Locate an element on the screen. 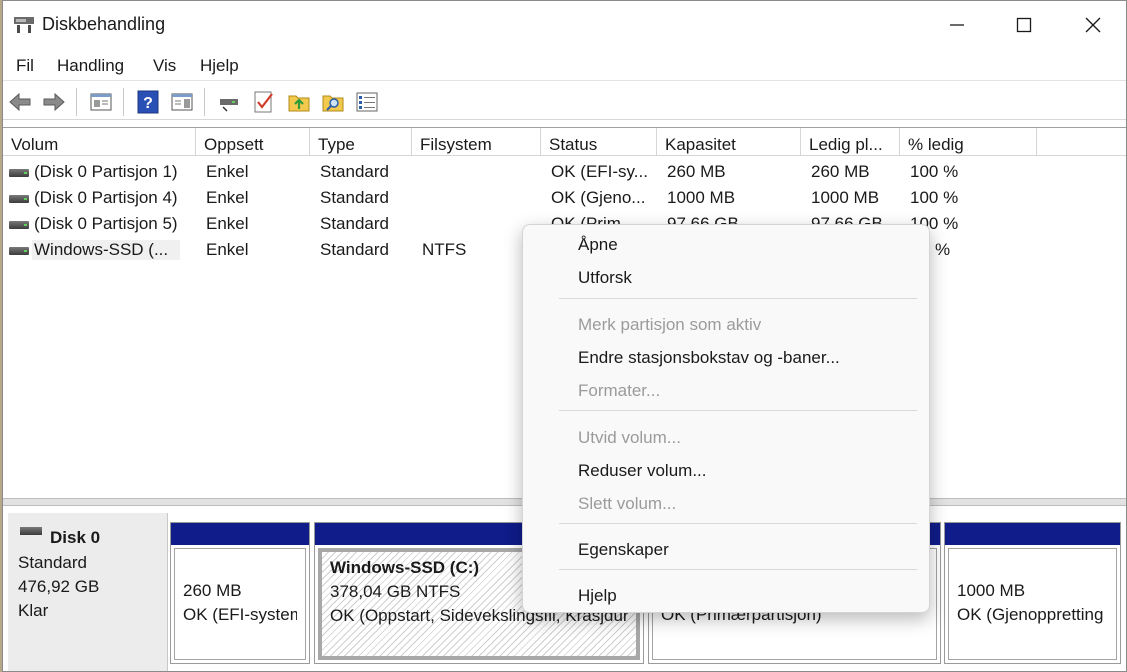  menu-file: Fil is located at coordinates (25, 66).